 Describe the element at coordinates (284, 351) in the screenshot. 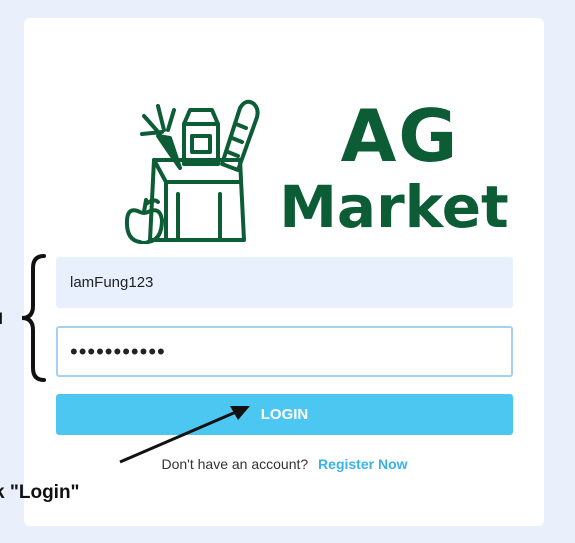

I see `password-input` at that location.